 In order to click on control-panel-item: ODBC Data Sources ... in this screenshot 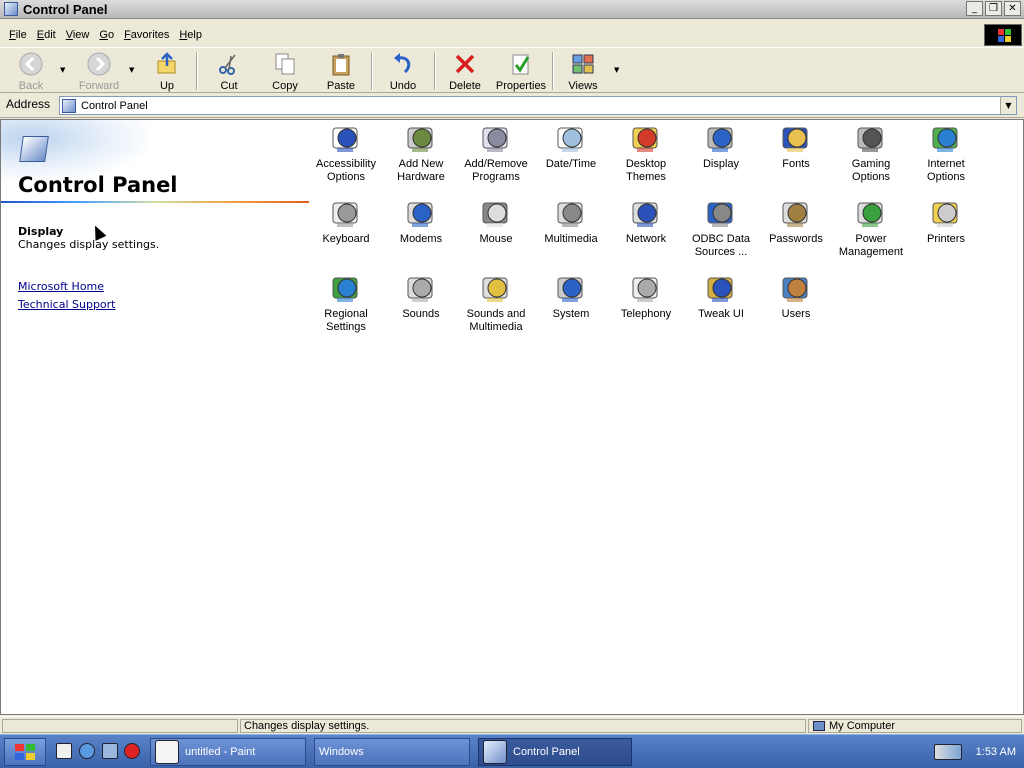, I will do `click(721, 228)`.